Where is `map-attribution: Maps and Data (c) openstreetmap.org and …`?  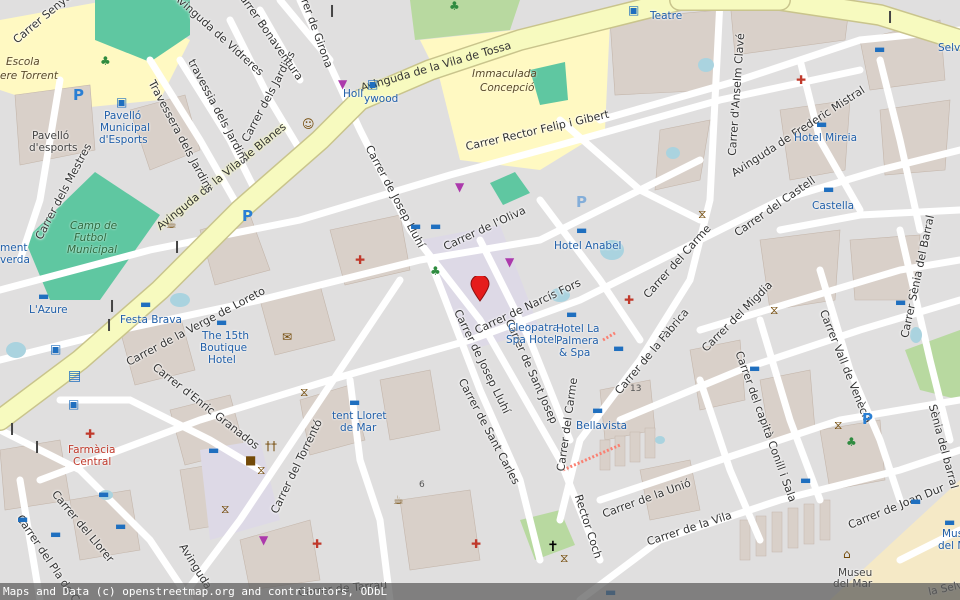
map-attribution: Maps and Data (c) openstreetmap.org and … is located at coordinates (480, 591).